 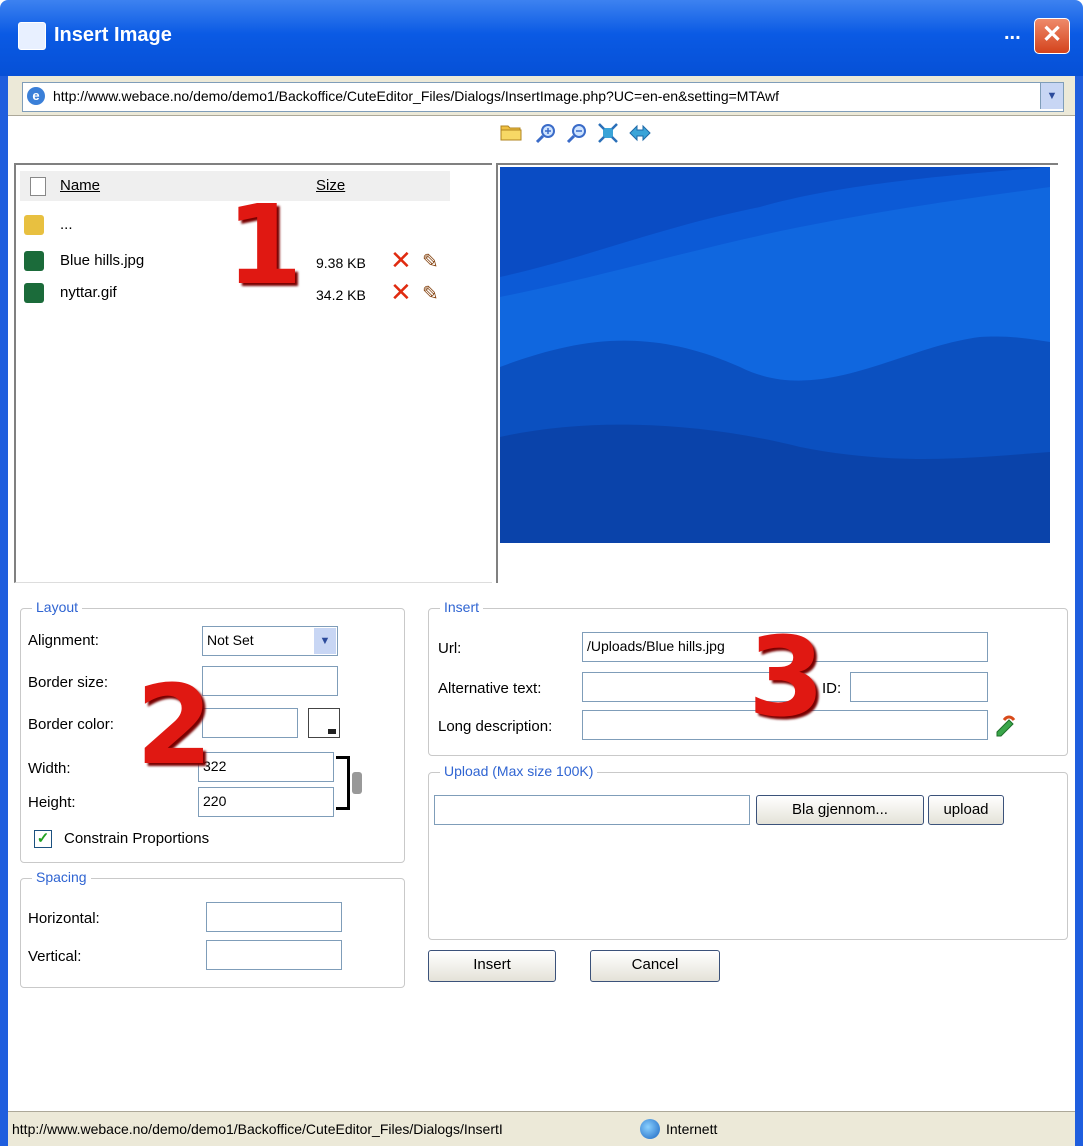 What do you see at coordinates (519, 771) in the screenshot?
I see `upload-legend: Upload (Max size 100K)` at bounding box center [519, 771].